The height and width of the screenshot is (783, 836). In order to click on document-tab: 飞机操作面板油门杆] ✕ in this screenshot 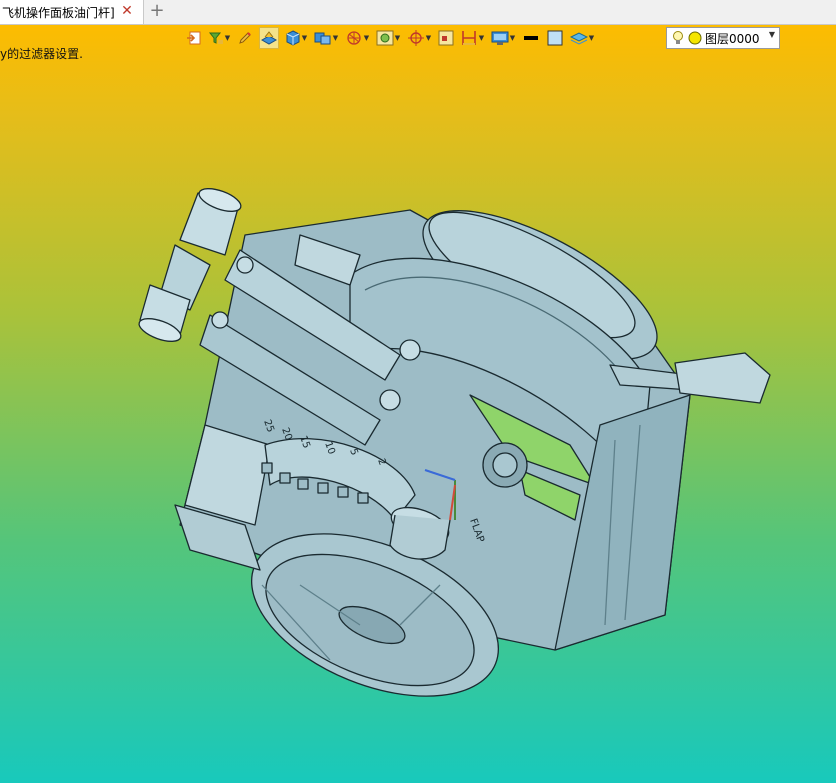, I will do `click(72, 12)`.